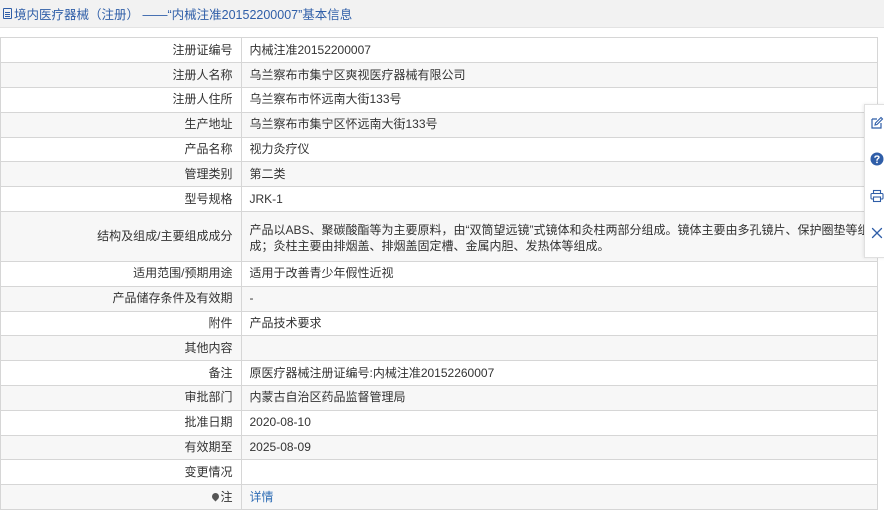 The height and width of the screenshot is (525, 884). I want to click on row-label: 产品名称, so click(121, 150).